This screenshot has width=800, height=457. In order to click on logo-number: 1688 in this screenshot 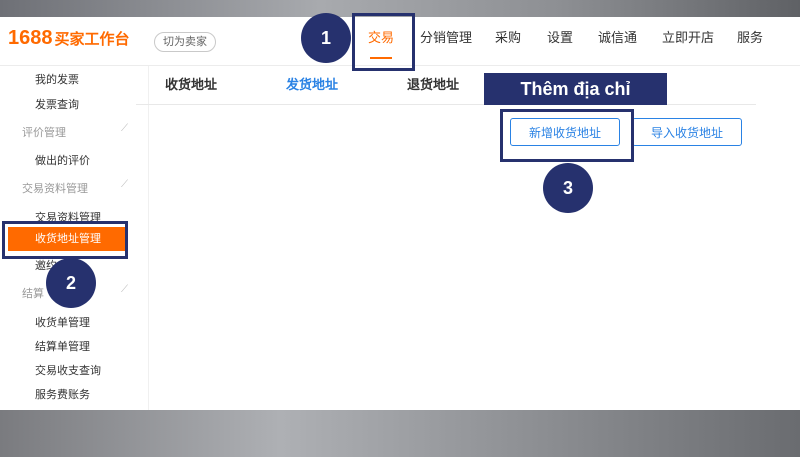, I will do `click(30, 38)`.